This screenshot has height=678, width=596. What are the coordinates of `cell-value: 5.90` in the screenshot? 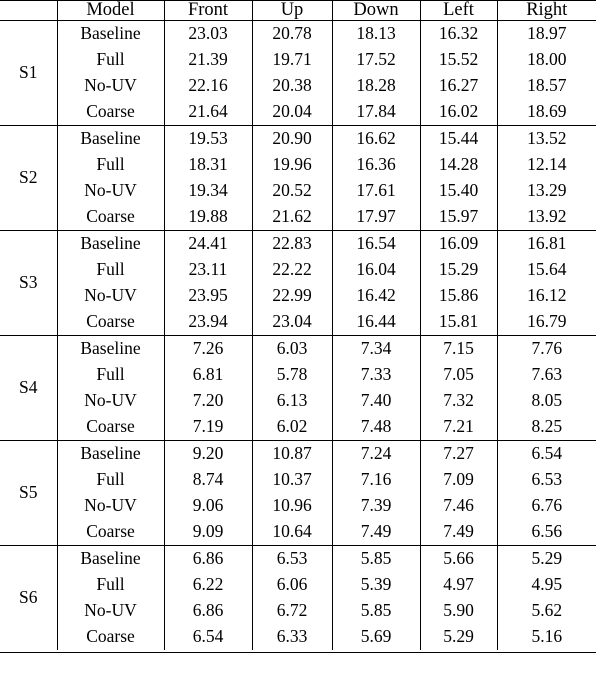 It's located at (458, 610).